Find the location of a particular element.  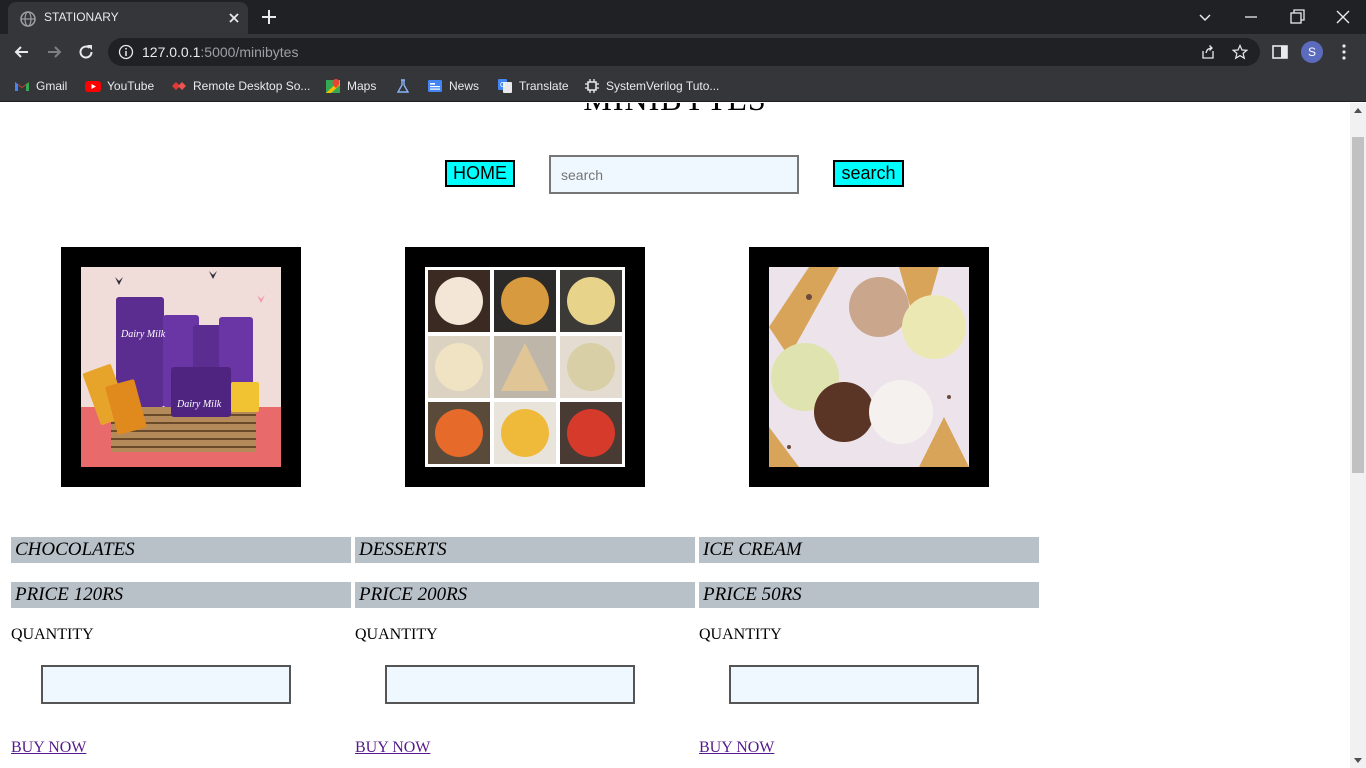

ice-cream-image is located at coordinates (869, 367).